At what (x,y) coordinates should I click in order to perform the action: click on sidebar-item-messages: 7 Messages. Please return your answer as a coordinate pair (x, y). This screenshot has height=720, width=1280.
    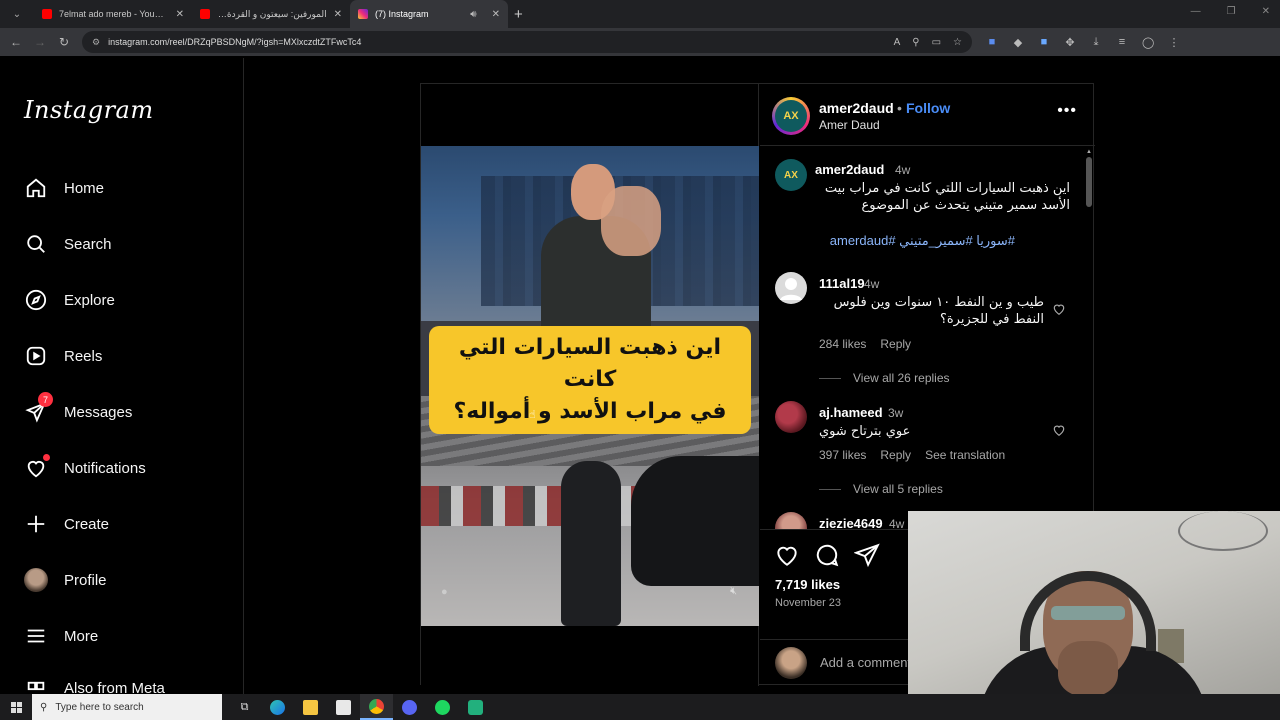
    Looking at the image, I should click on (78, 408).